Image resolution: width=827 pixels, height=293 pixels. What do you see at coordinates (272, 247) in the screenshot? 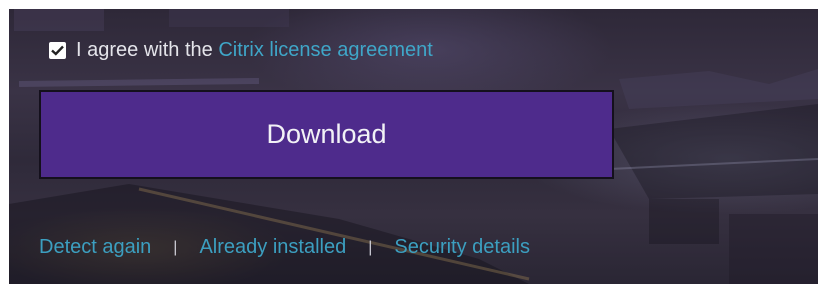
I see `already-installed-link: Already installed` at bounding box center [272, 247].